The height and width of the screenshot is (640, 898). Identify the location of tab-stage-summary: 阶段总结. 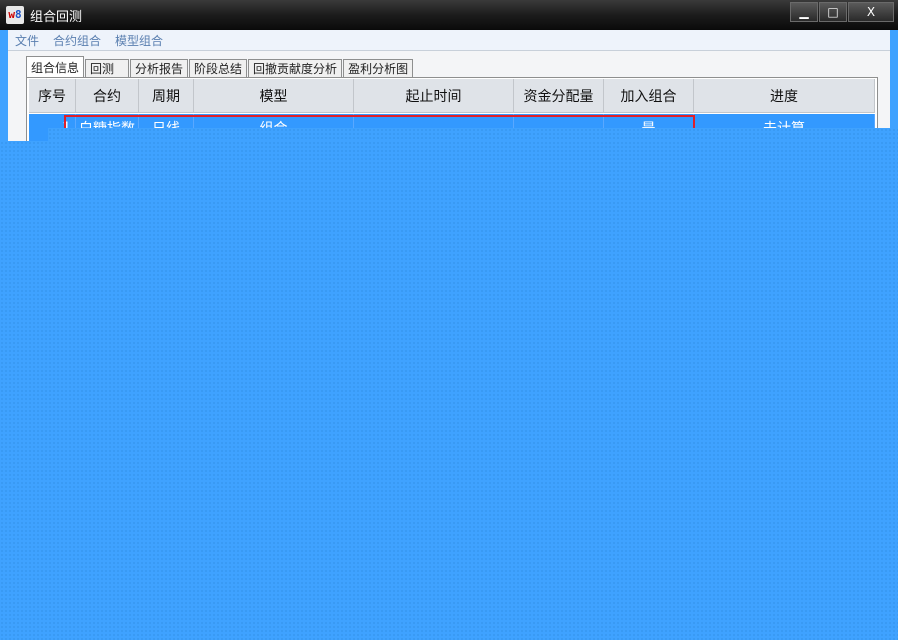
(218, 69).